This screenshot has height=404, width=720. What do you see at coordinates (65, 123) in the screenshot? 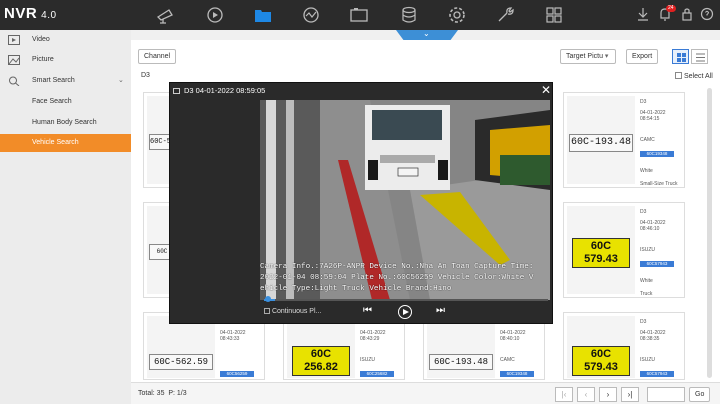
I see `sidebar-item-human-body-search: Human Body Search` at bounding box center [65, 123].